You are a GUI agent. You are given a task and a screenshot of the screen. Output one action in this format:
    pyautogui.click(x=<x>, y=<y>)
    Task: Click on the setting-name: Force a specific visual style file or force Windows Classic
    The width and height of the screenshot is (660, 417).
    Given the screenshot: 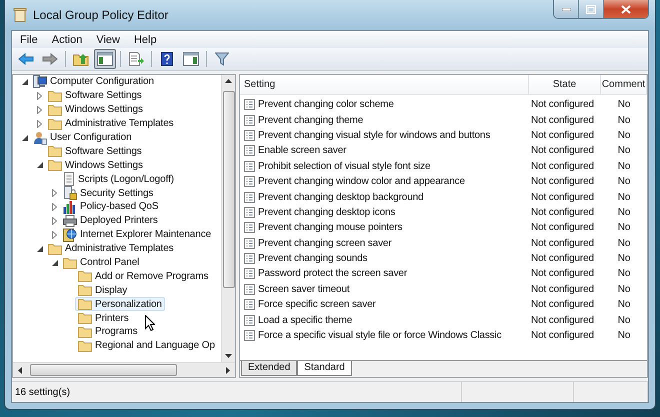 What is the action you would take?
    pyautogui.click(x=380, y=336)
    